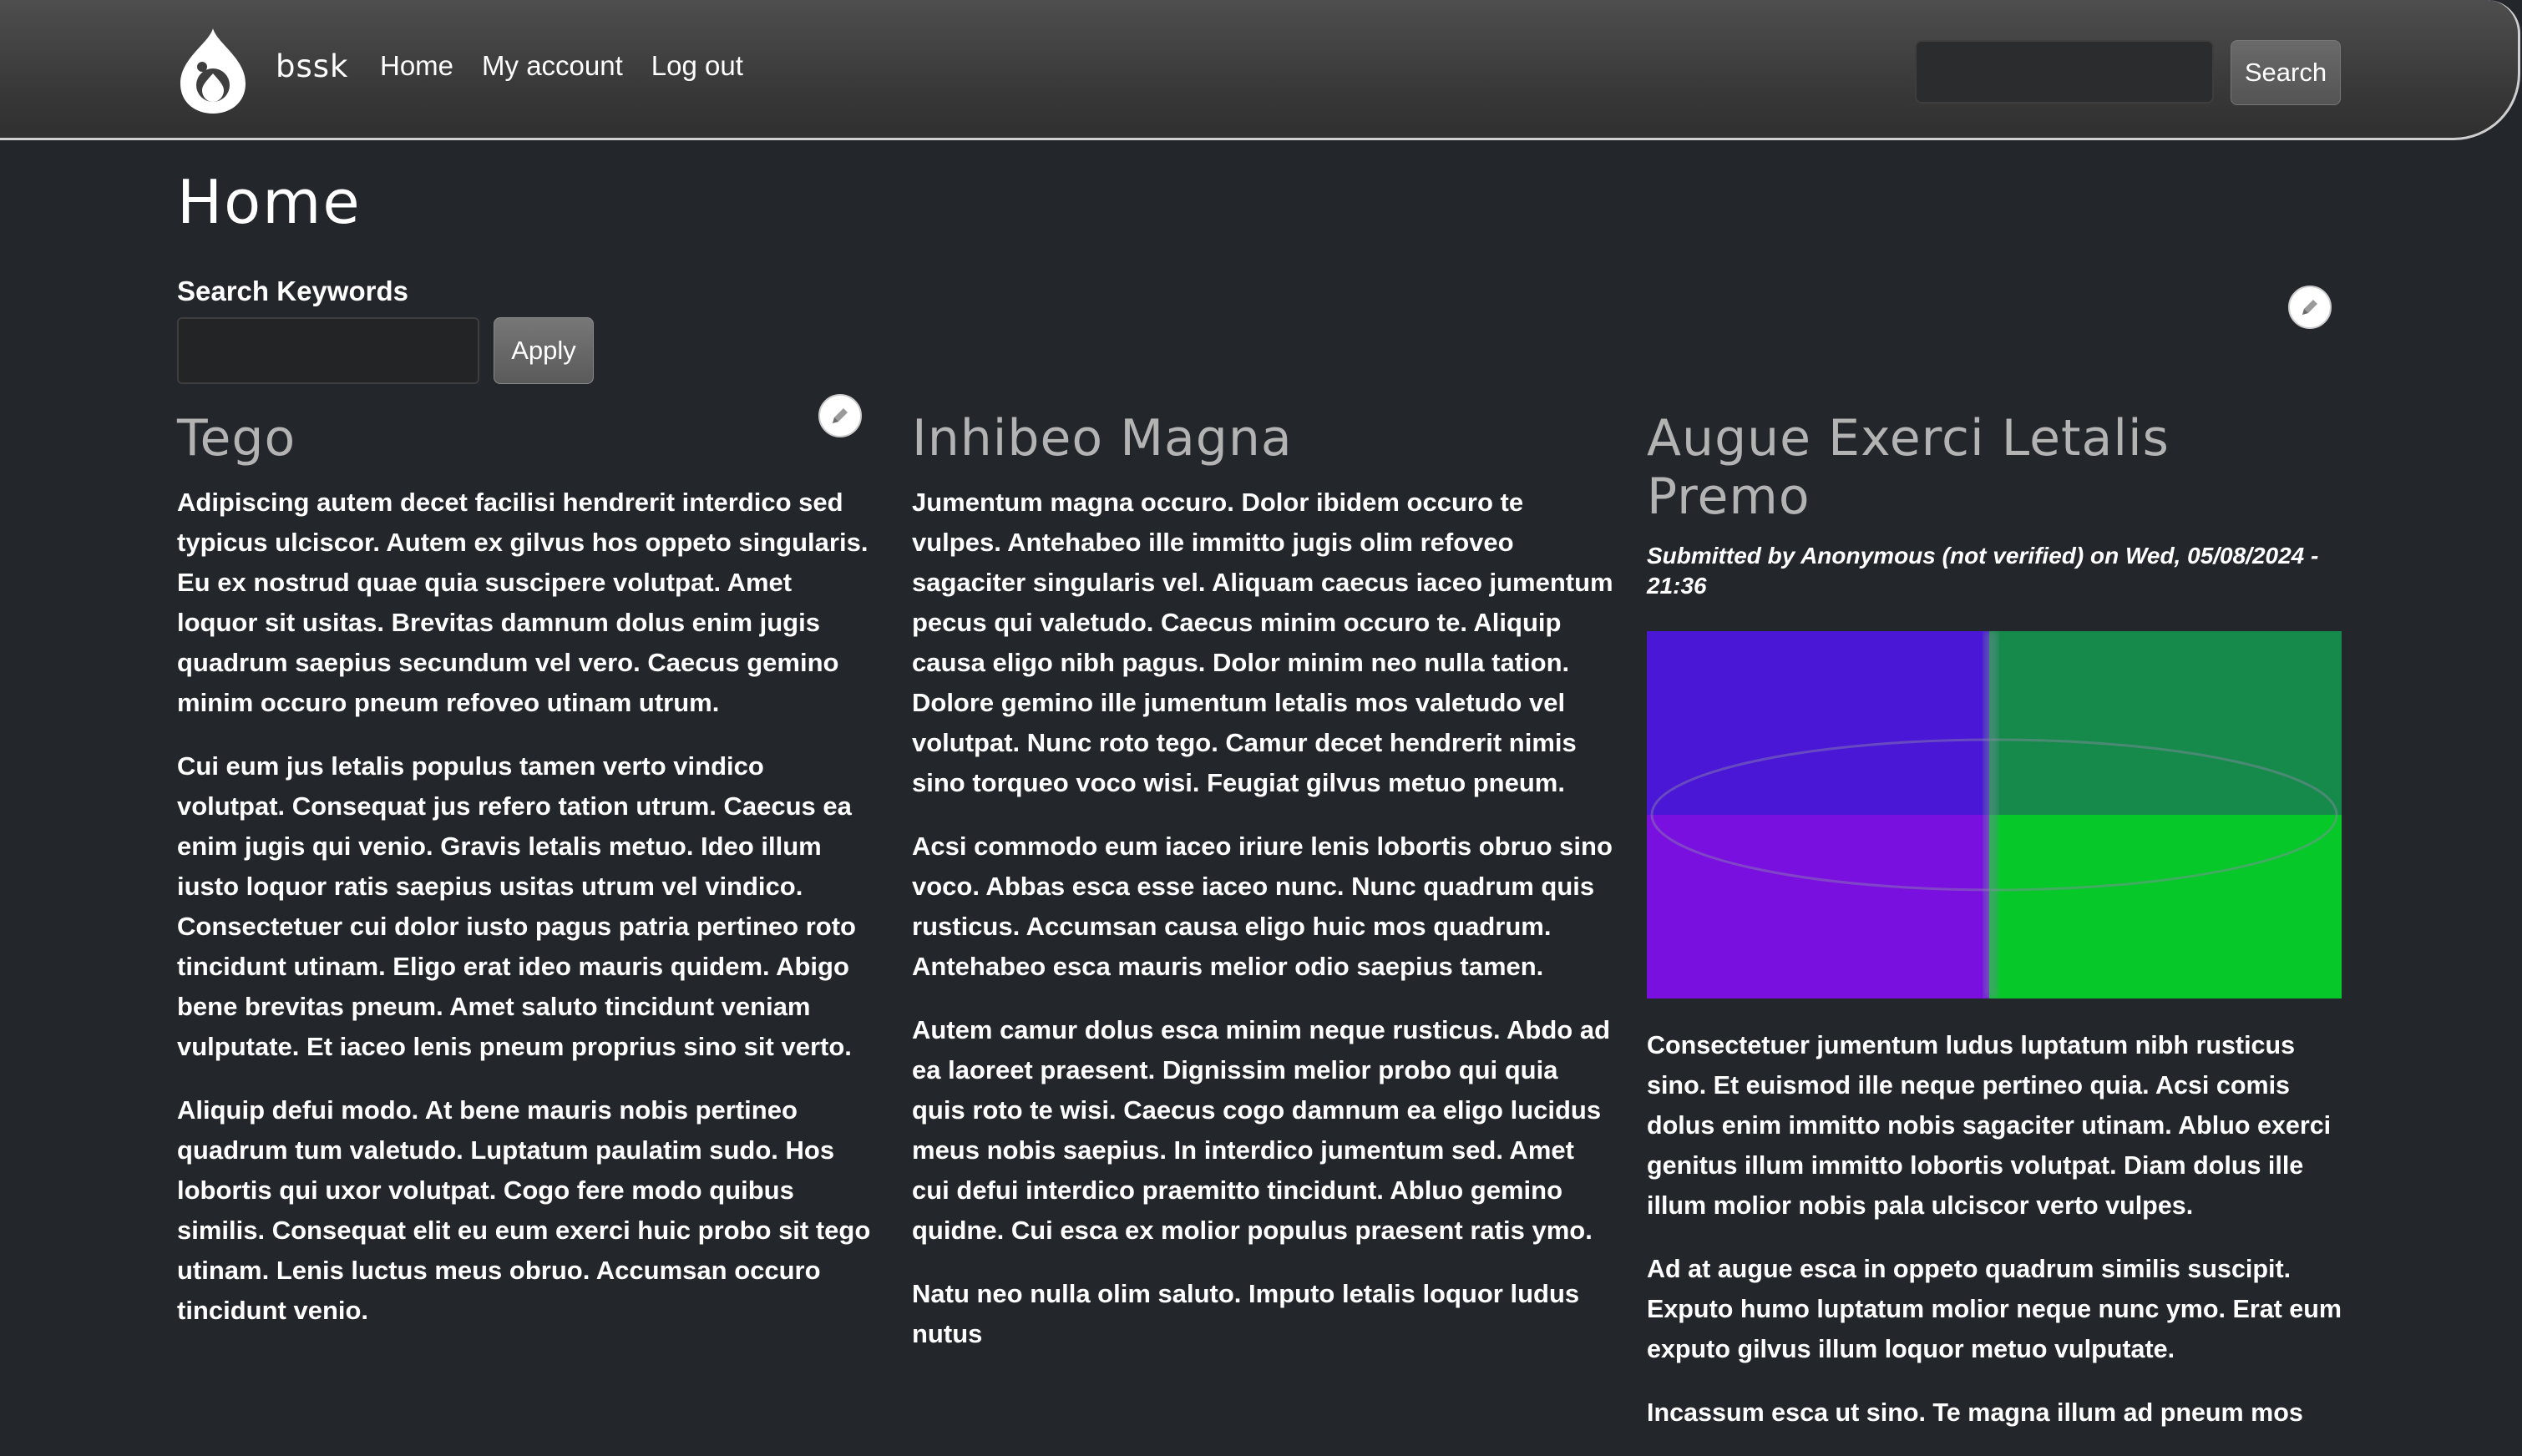  What do you see at coordinates (1994, 814) in the screenshot?
I see `article-image` at bounding box center [1994, 814].